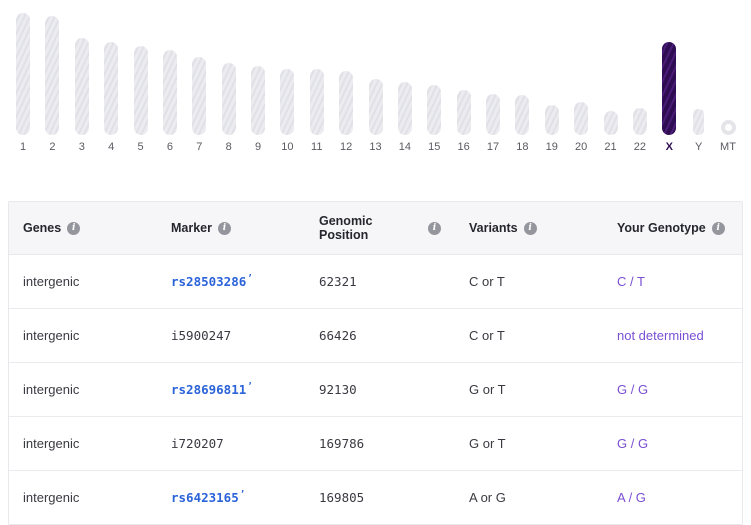 The width and height of the screenshot is (751, 525). What do you see at coordinates (212, 389) in the screenshot?
I see `marker-link: rs28696811` at bounding box center [212, 389].